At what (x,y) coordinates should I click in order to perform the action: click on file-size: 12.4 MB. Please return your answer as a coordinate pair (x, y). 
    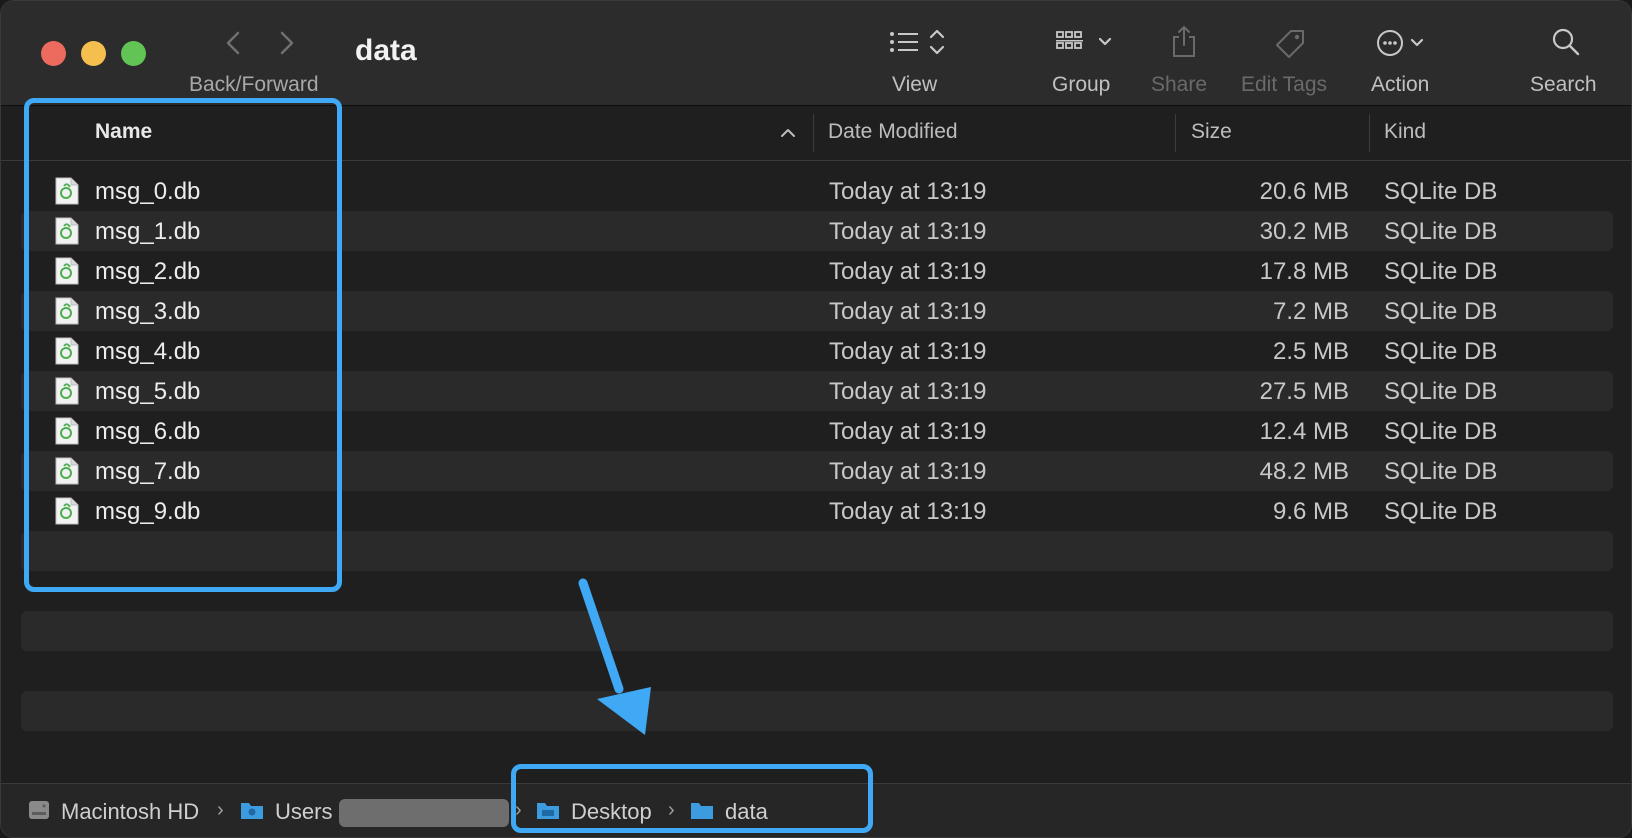
    Looking at the image, I should click on (1304, 431).